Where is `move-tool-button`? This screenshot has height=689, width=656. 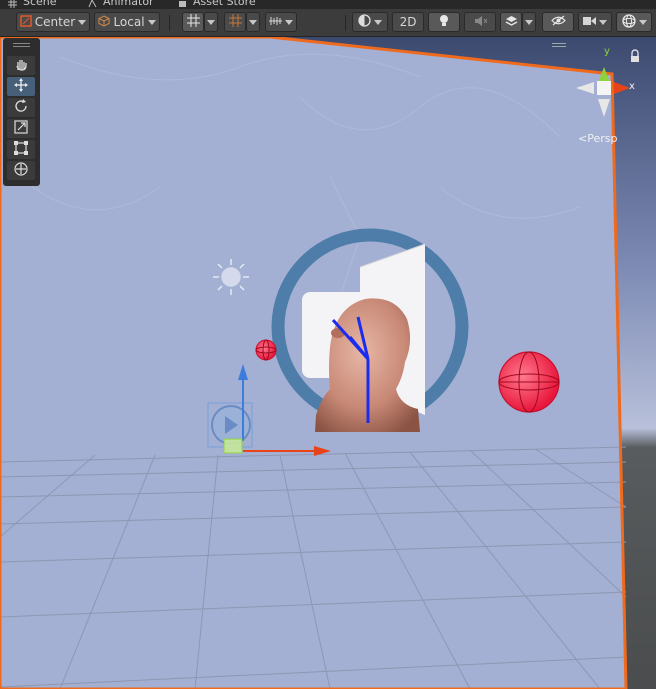
move-tool-button is located at coordinates (21, 86).